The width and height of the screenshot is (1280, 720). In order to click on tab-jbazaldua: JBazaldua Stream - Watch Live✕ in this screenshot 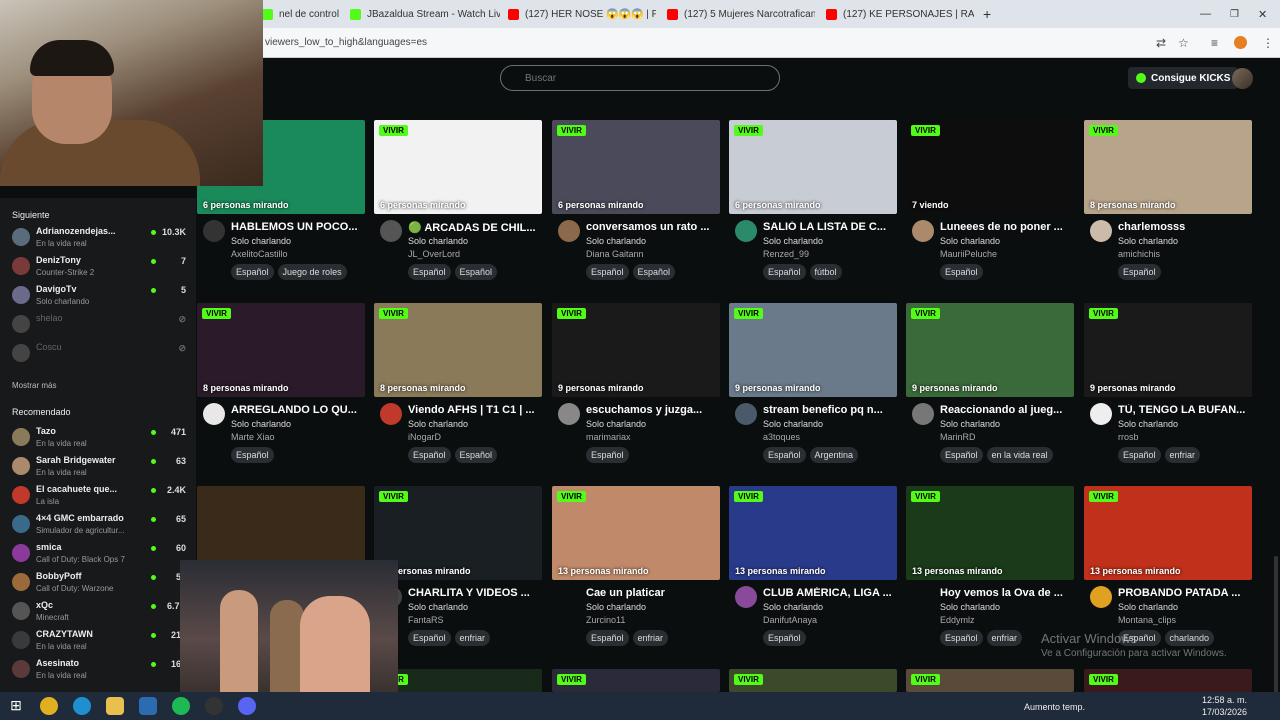, I will do `click(425, 14)`.